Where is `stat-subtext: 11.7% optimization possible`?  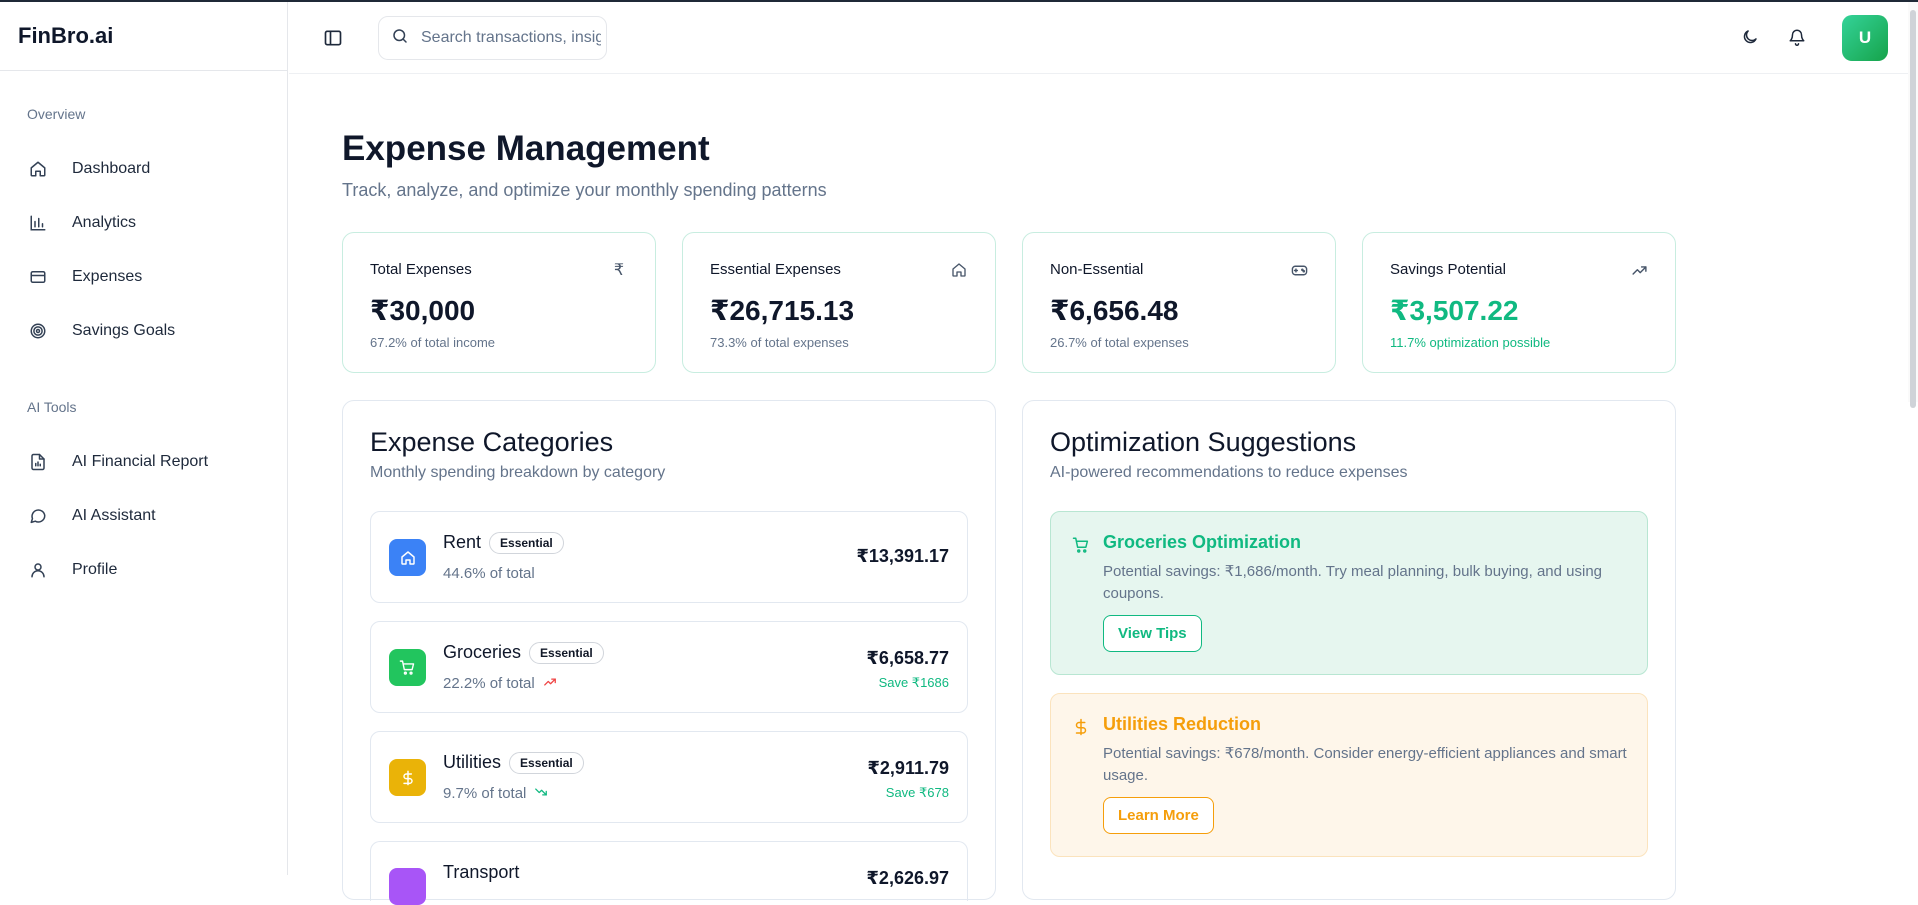 stat-subtext: 11.7% optimization possible is located at coordinates (1470, 342).